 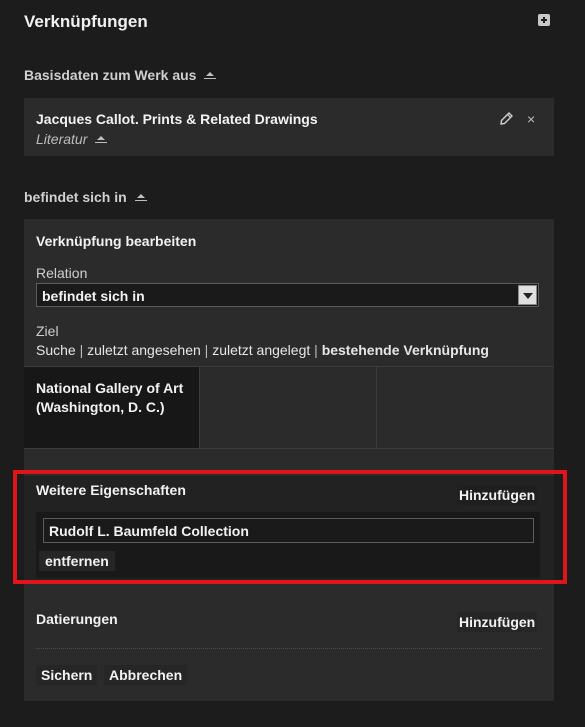 What do you see at coordinates (62, 139) in the screenshot?
I see `linked-item-type-text: Literatur` at bounding box center [62, 139].